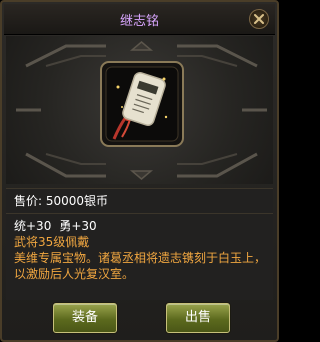 Image resolution: width=320 pixels, height=342 pixels. I want to click on price-value: 50000银币, so click(77, 201).